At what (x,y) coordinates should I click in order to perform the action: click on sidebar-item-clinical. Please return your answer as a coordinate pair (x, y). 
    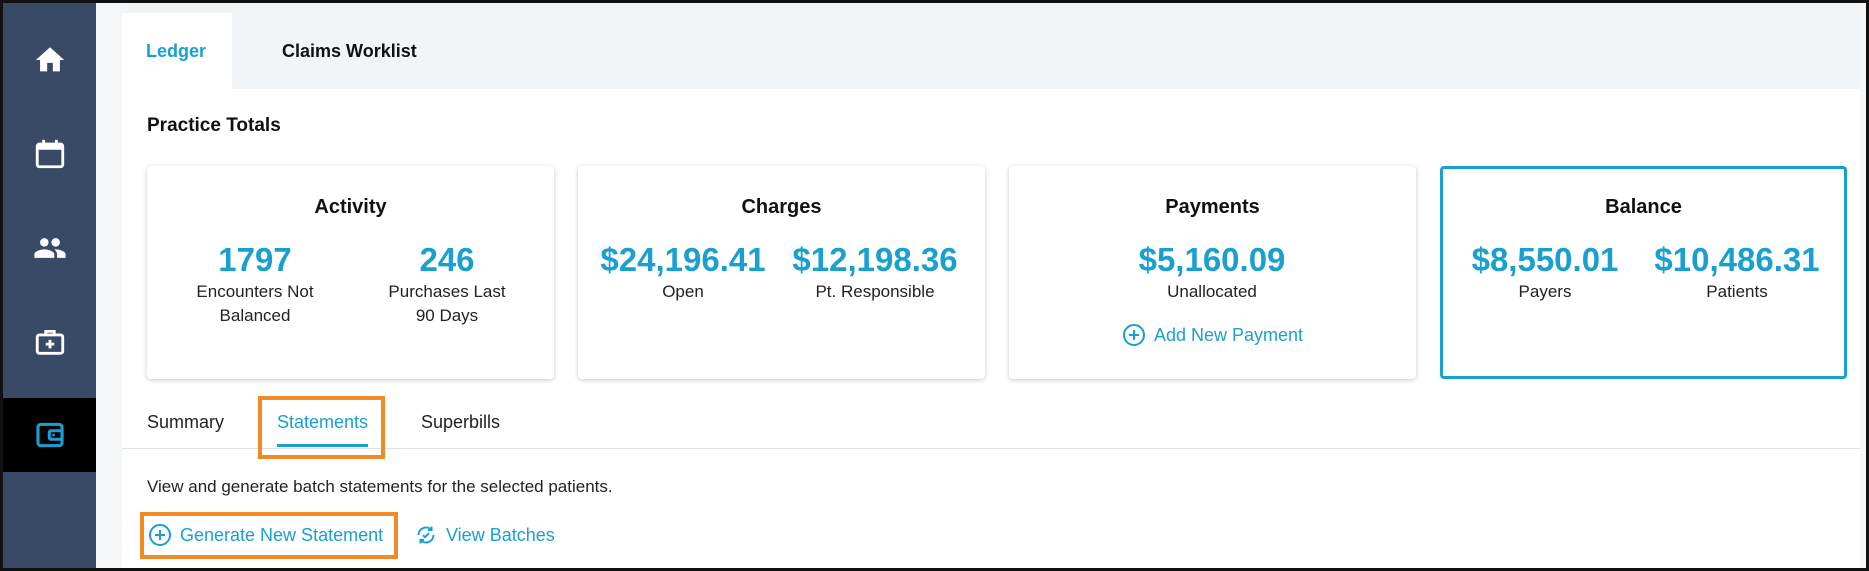
    Looking at the image, I should click on (49, 342).